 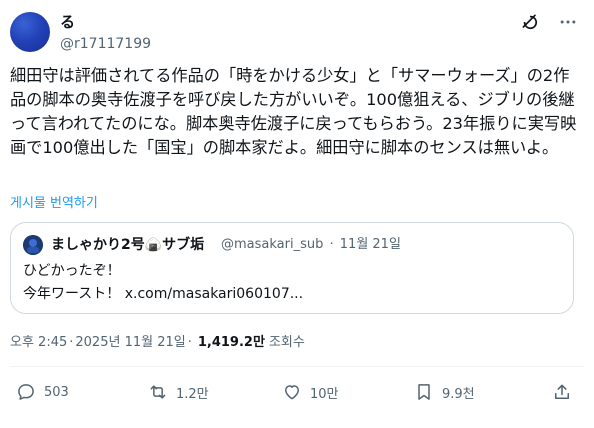 I want to click on share-button, so click(x=566, y=392).